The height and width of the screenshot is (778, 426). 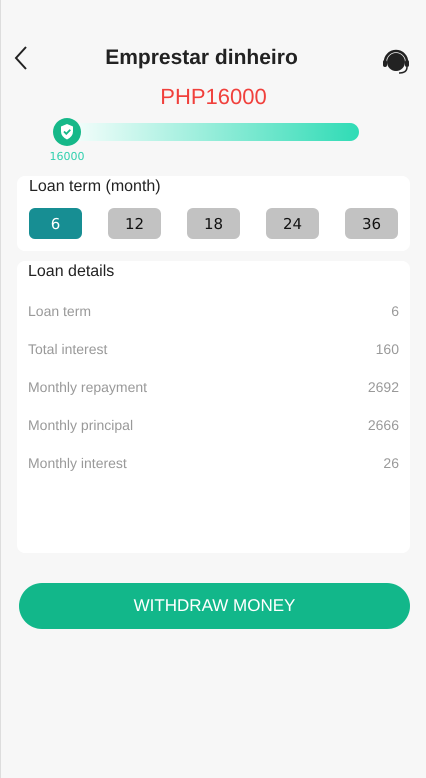 What do you see at coordinates (206, 132) in the screenshot?
I see `amount-slider` at bounding box center [206, 132].